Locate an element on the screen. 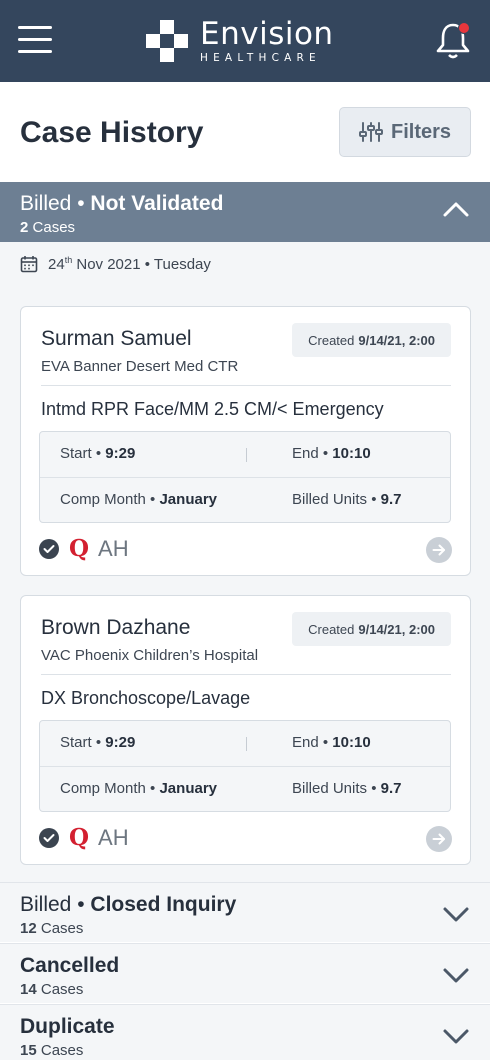  section-cancelled: Cancelled 14 Cases is located at coordinates (245, 973).